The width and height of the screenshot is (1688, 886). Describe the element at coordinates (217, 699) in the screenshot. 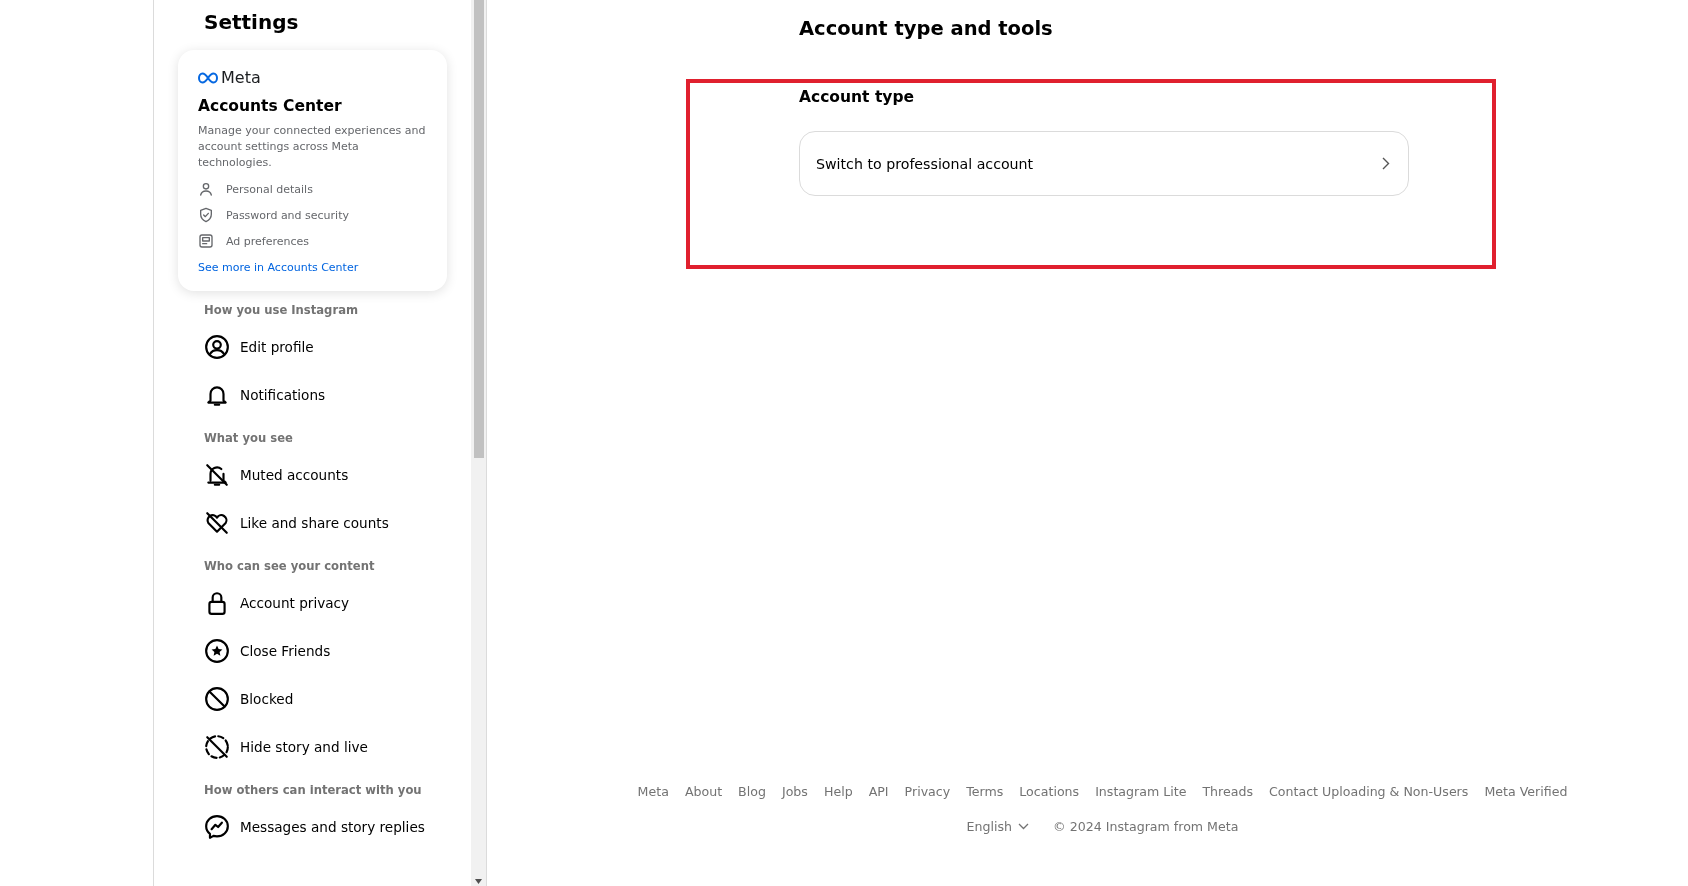

I see `block-icon` at that location.